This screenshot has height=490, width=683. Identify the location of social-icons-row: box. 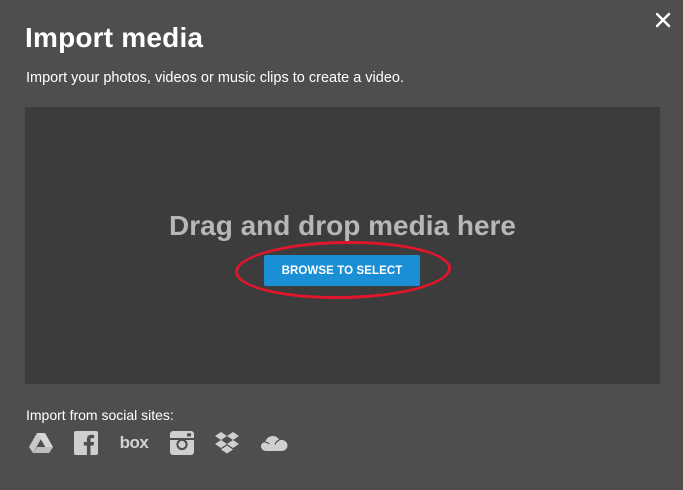
(168, 443).